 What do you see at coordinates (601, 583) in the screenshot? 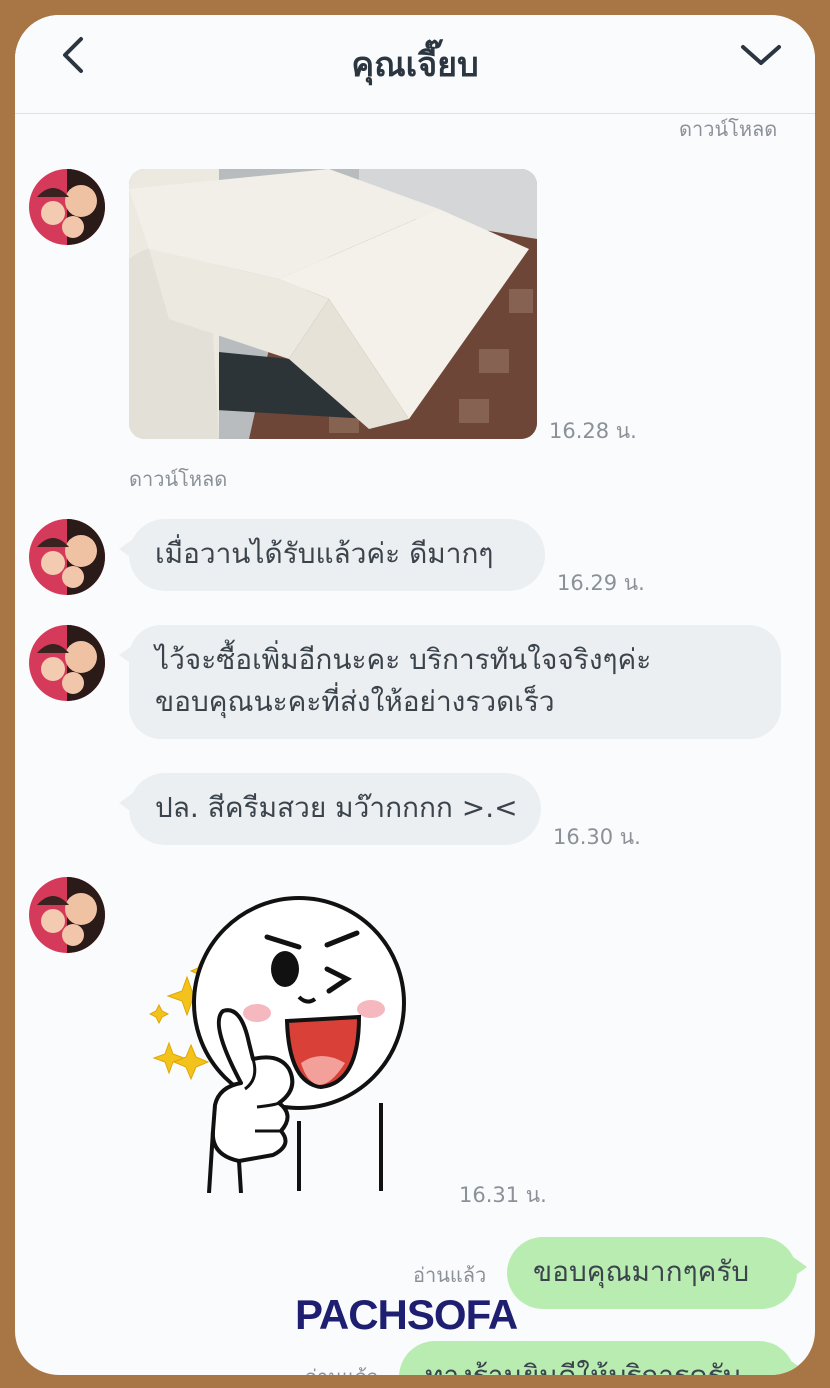
I see `message-time: 16.29 น.` at bounding box center [601, 583].